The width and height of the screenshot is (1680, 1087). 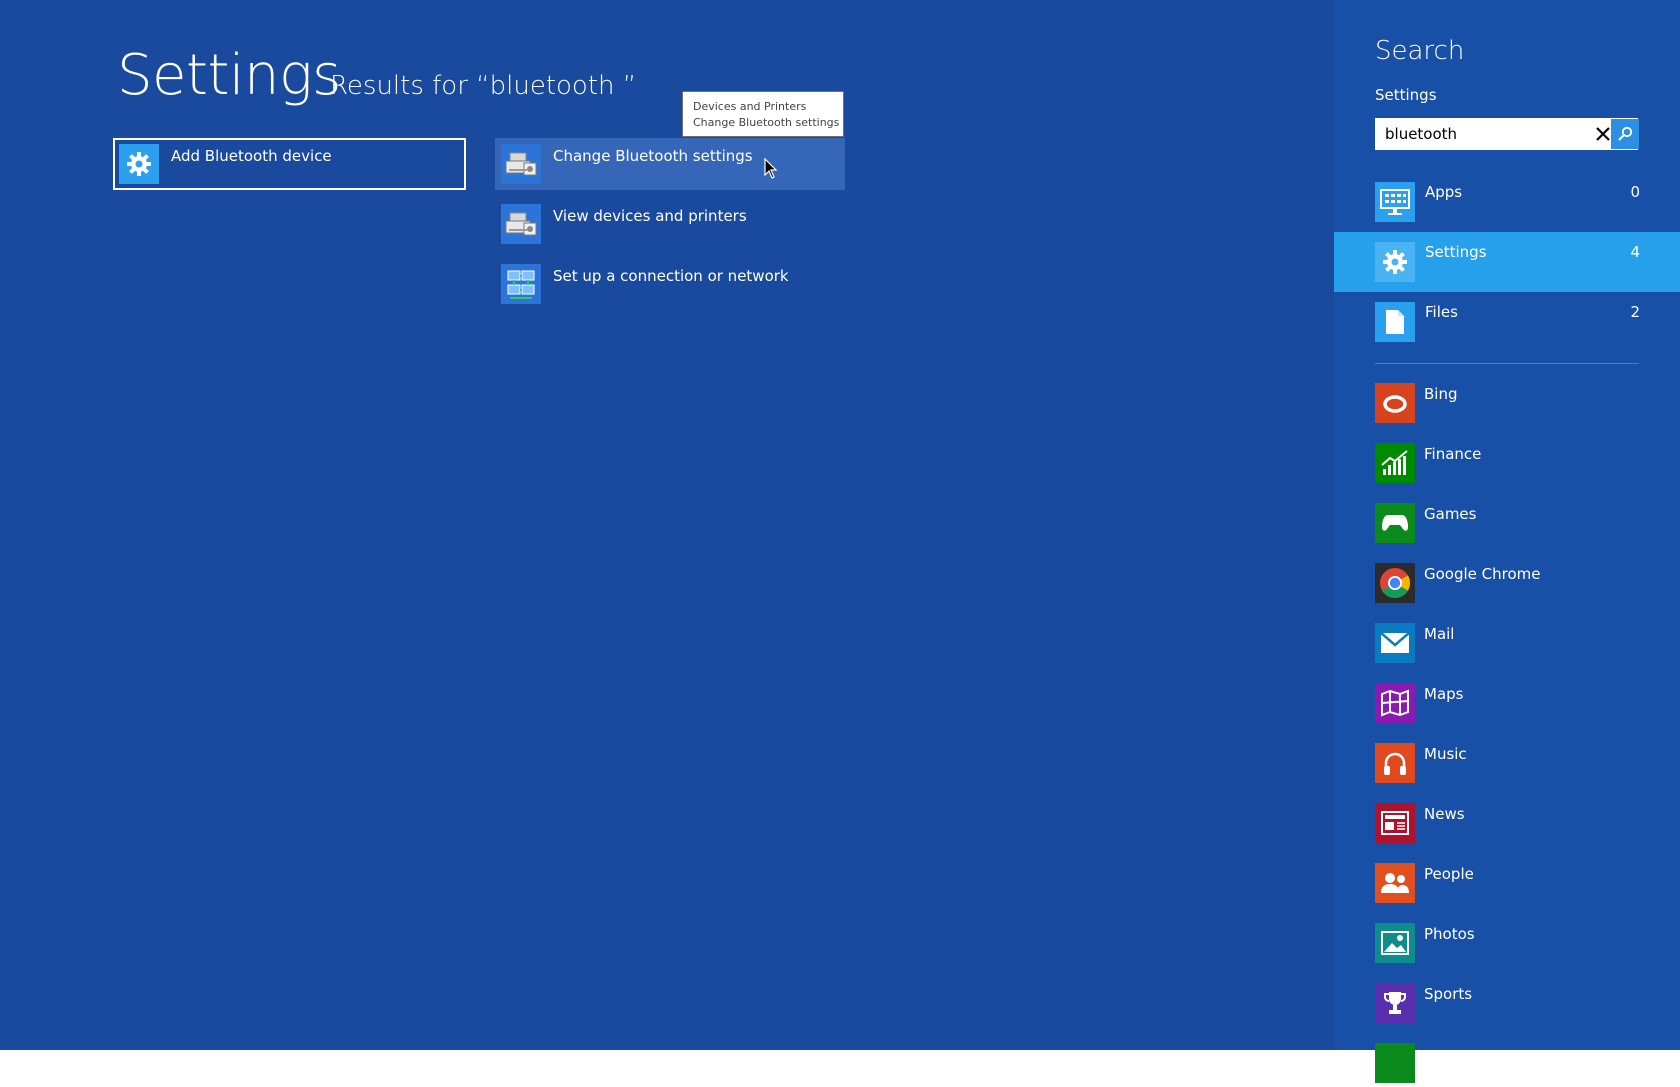 I want to click on search-button, so click(x=1625, y=134).